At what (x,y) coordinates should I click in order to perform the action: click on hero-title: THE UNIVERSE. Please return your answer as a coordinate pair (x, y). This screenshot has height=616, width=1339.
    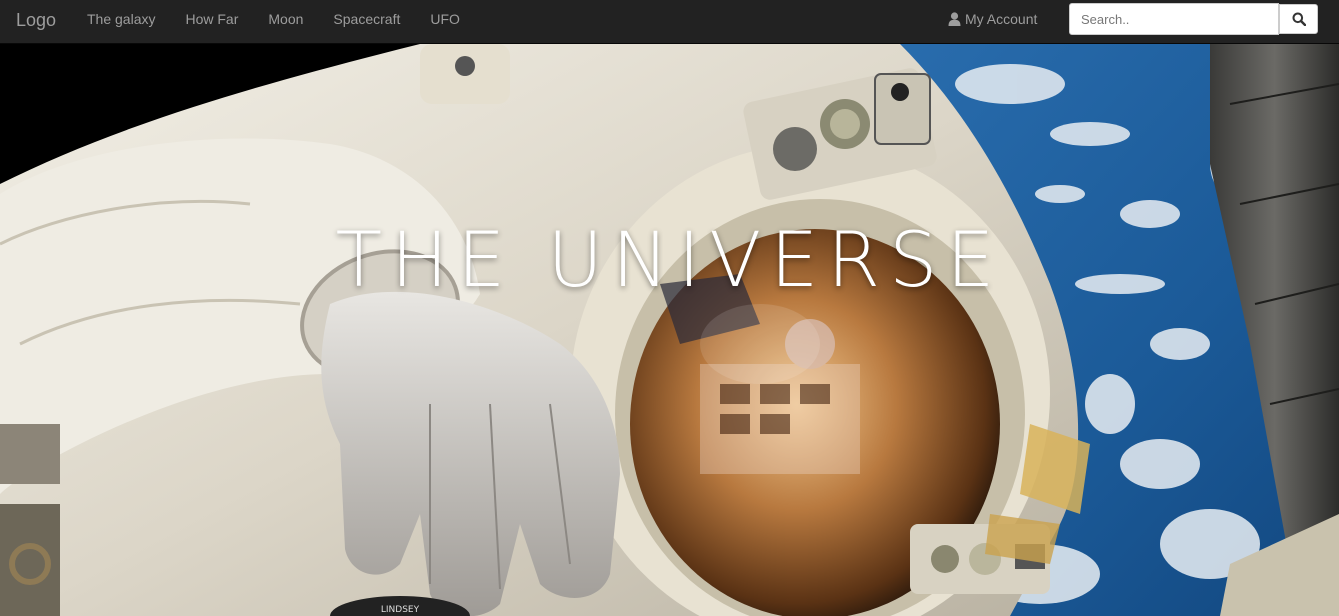
    Looking at the image, I should click on (669, 259).